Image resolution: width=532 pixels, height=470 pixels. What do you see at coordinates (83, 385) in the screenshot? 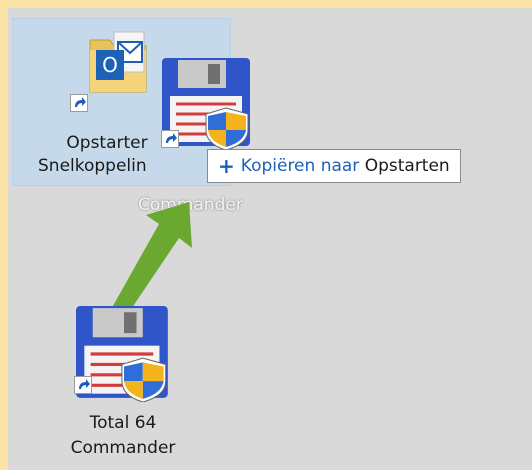
I see `shortcut-arrow-icon` at bounding box center [83, 385].